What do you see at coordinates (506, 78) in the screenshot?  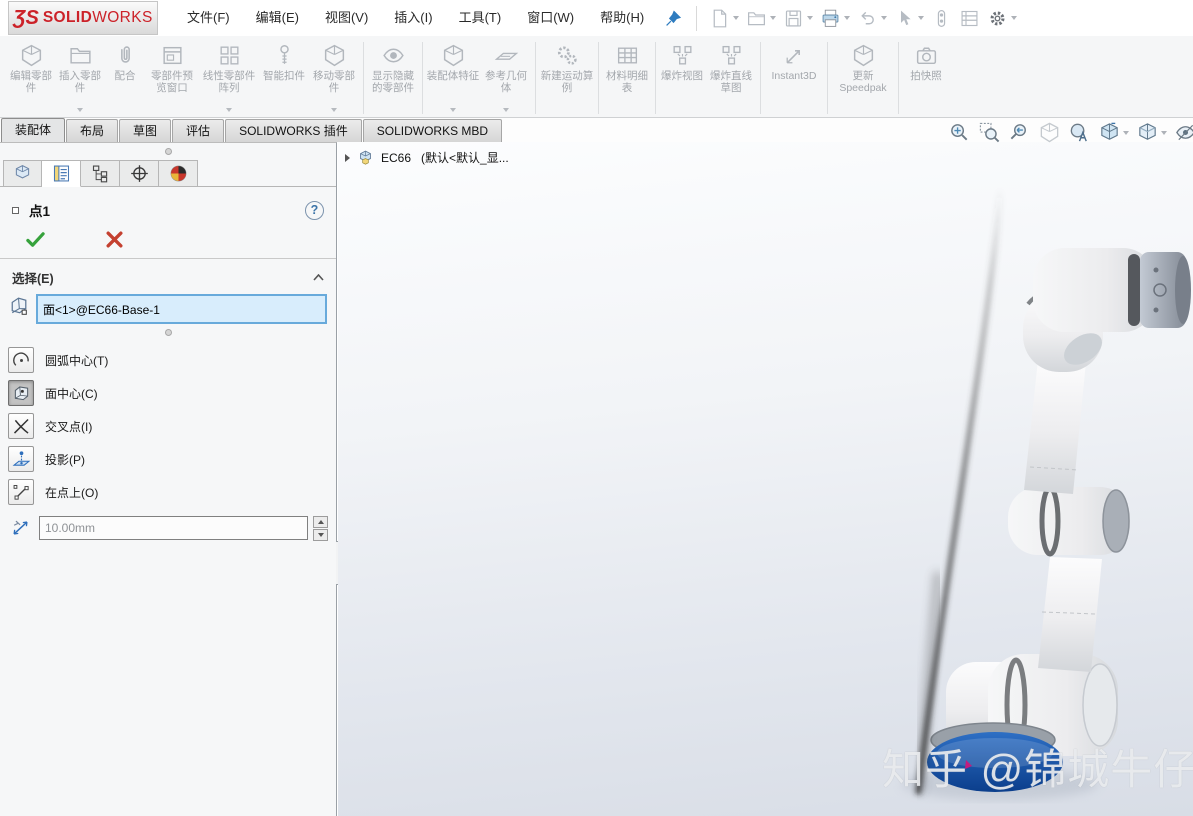 I see `reference-geometry-button: 参考几何体` at bounding box center [506, 78].